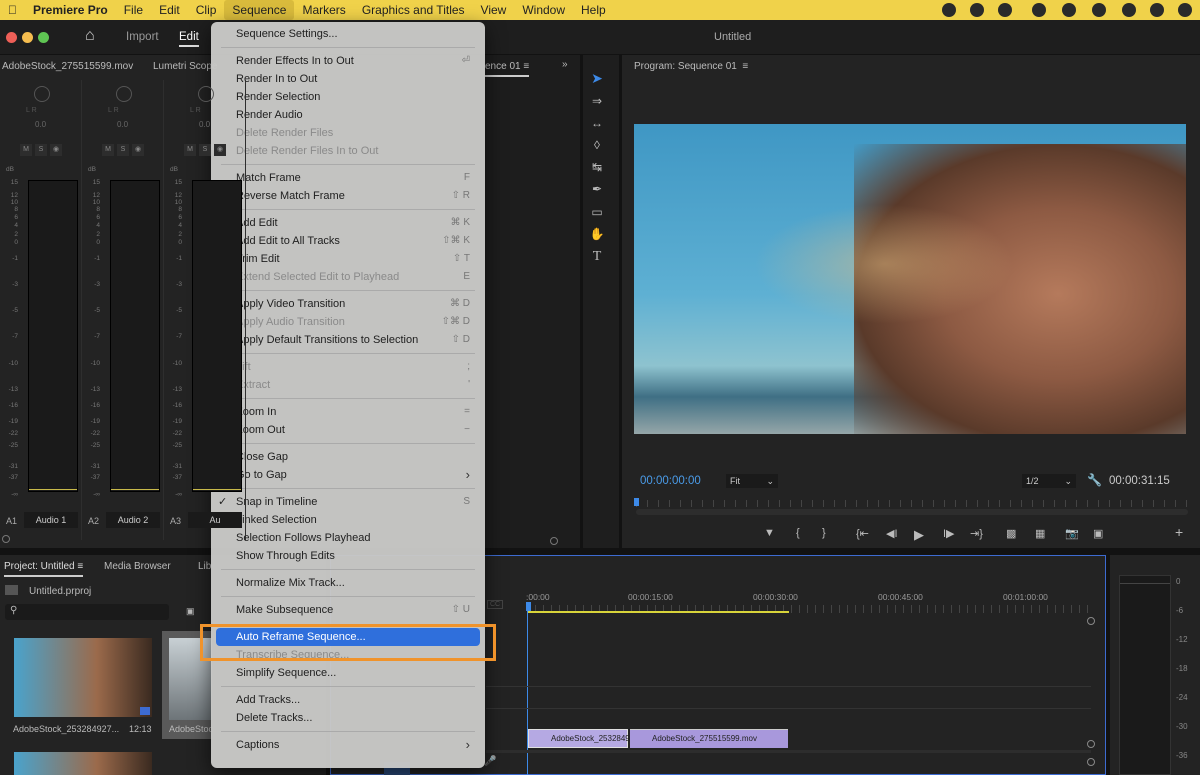 This screenshot has width=1200, height=775. What do you see at coordinates (348, 520) in the screenshot?
I see `menu-item-linked-selection: ✓Linked Selection` at bounding box center [348, 520].